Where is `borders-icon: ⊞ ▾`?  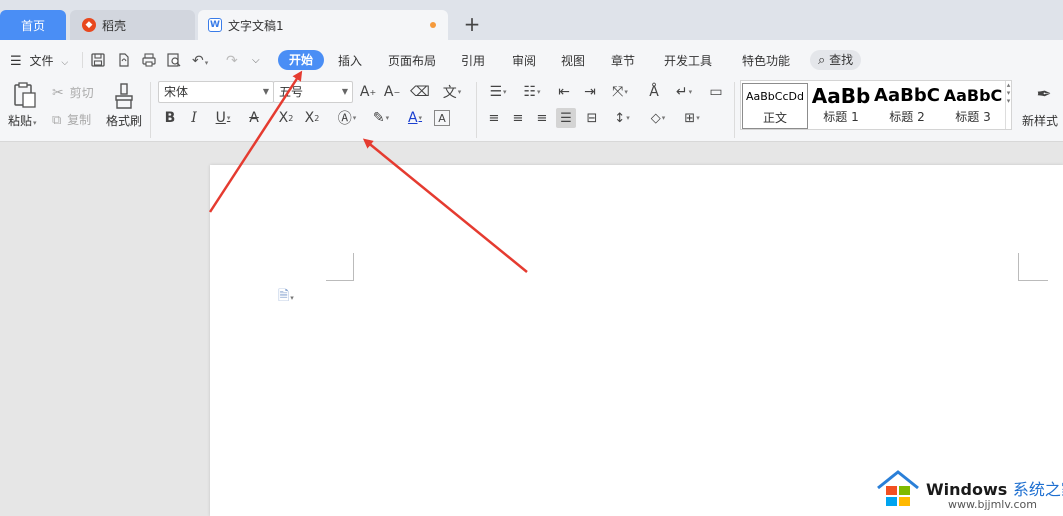
borders-icon: ⊞ ▾ is located at coordinates (692, 118).